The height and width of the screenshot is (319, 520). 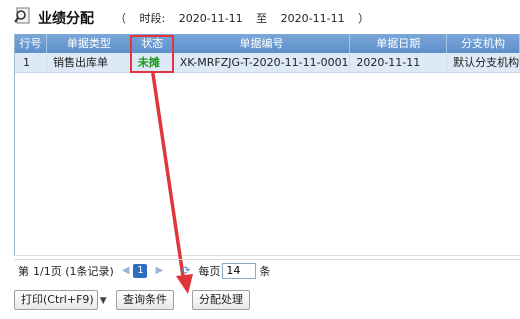 What do you see at coordinates (483, 62) in the screenshot?
I see `cell-branch: 默认分支机构` at bounding box center [483, 62].